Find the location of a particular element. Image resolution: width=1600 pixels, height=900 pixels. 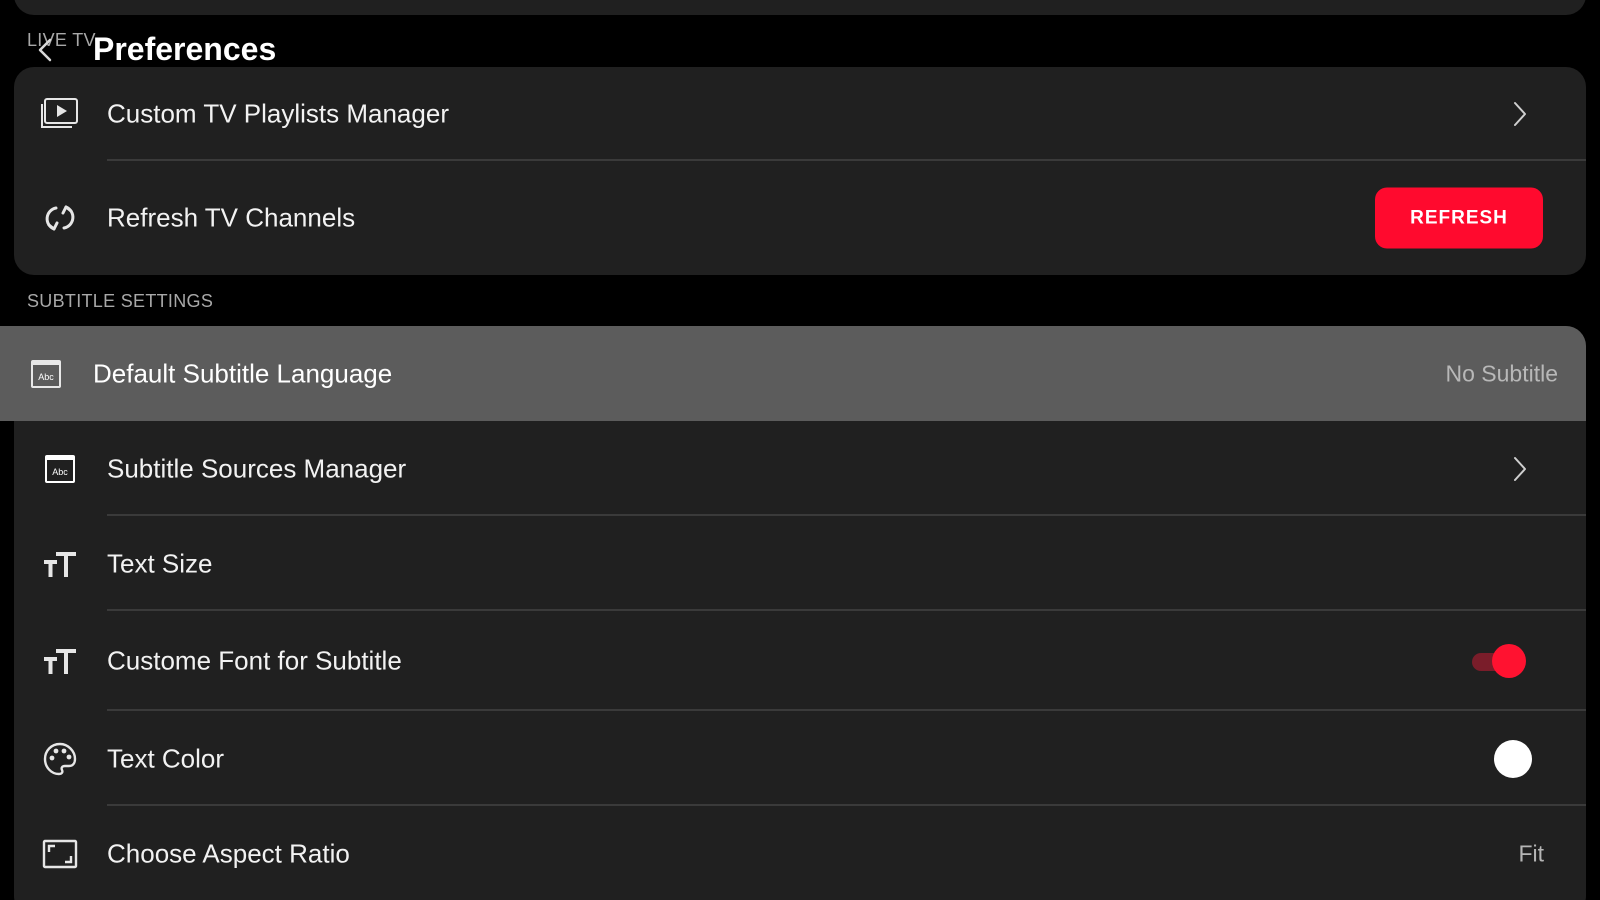

back-arrow-icon is located at coordinates (46, 50).